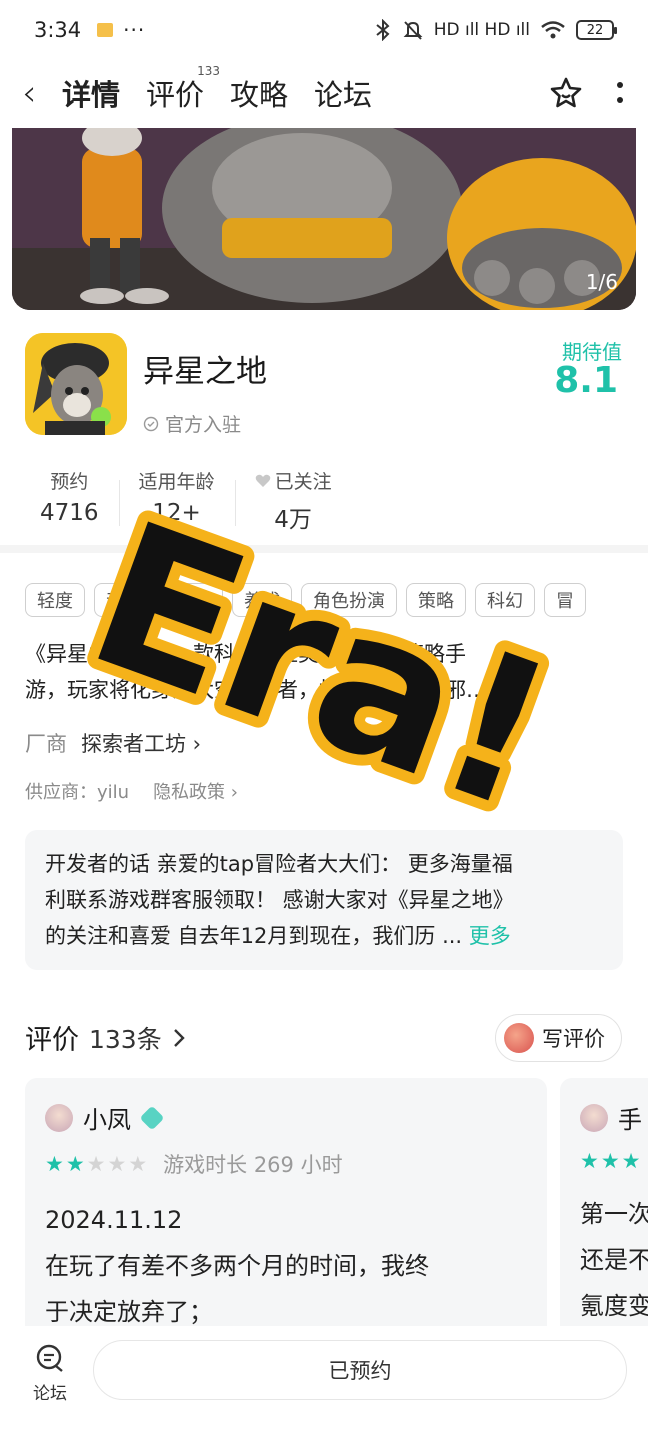 The height and width of the screenshot is (1440, 648). What do you see at coordinates (58, 30) in the screenshot?
I see `status-time: 3:34` at bounding box center [58, 30].